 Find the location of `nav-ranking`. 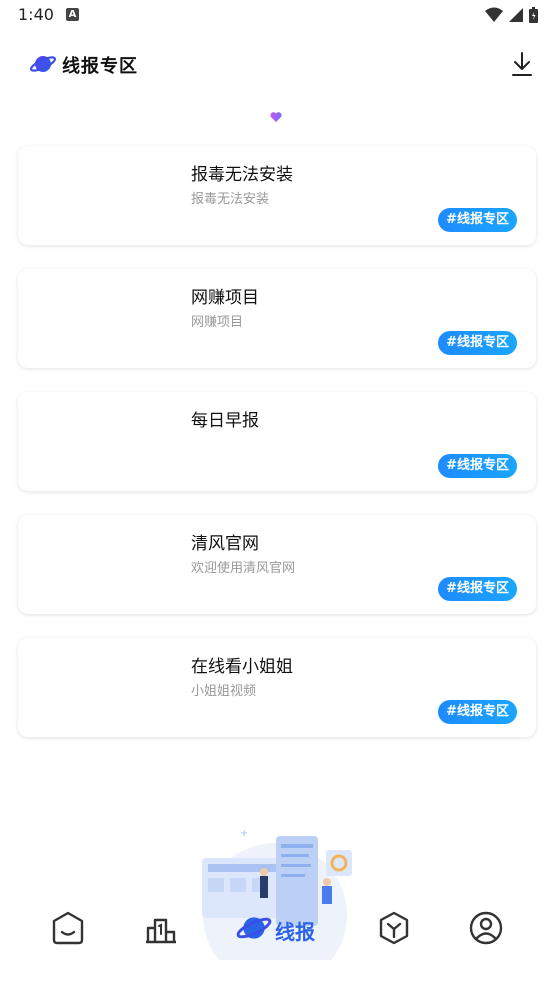

nav-ranking is located at coordinates (161, 928).